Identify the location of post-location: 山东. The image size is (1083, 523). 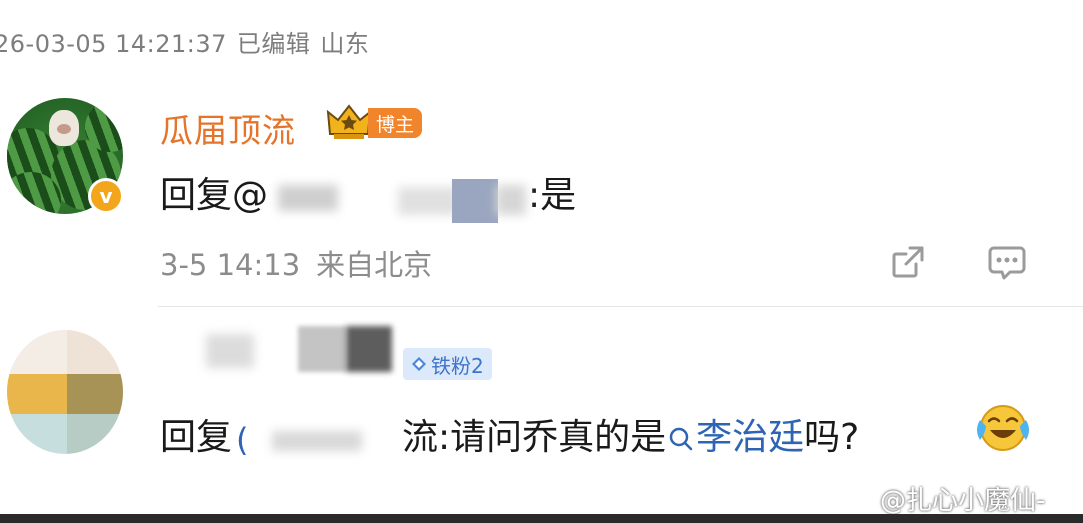
(345, 44).